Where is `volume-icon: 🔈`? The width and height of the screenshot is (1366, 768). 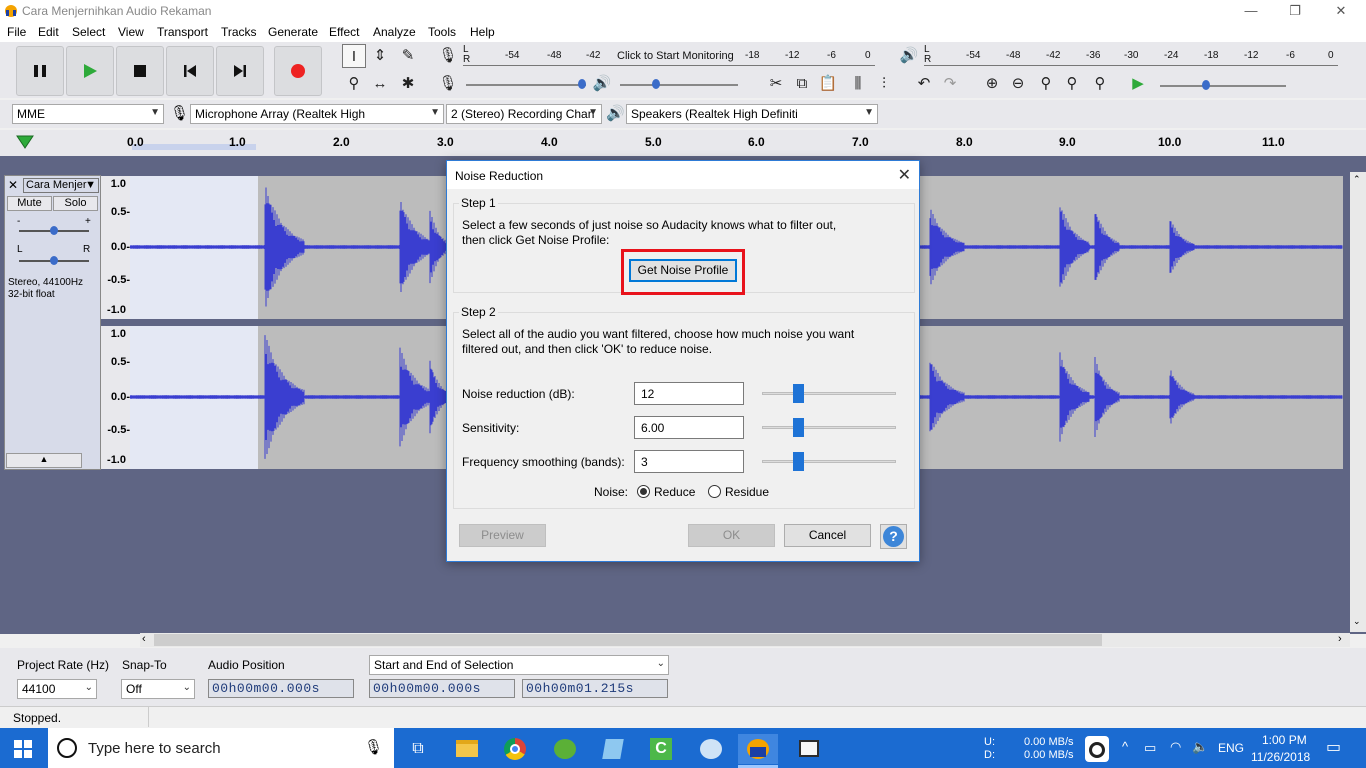
volume-icon: 🔈 is located at coordinates (1200, 747).